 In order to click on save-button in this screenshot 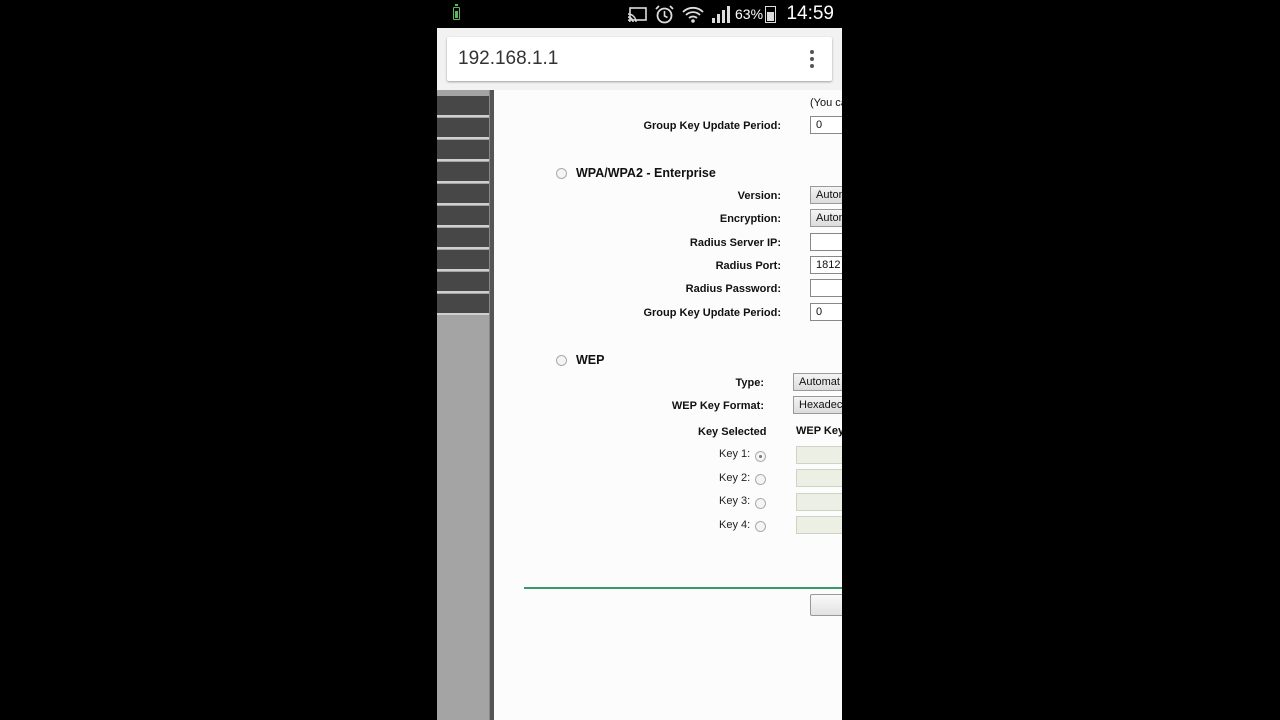, I will do `click(826, 605)`.